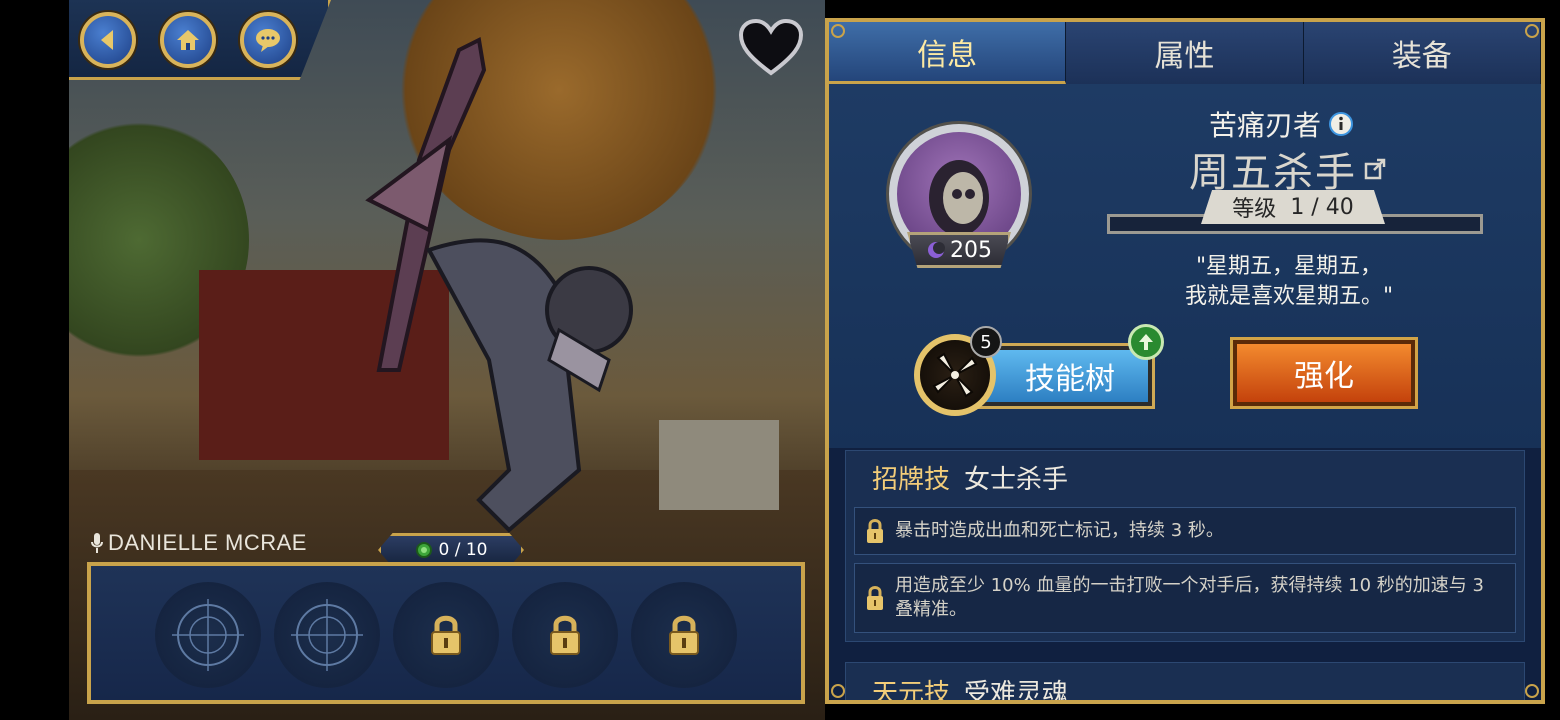 The height and width of the screenshot is (720, 1560). I want to click on voice-actor-name: DANIELLE MCRAE, so click(207, 542).